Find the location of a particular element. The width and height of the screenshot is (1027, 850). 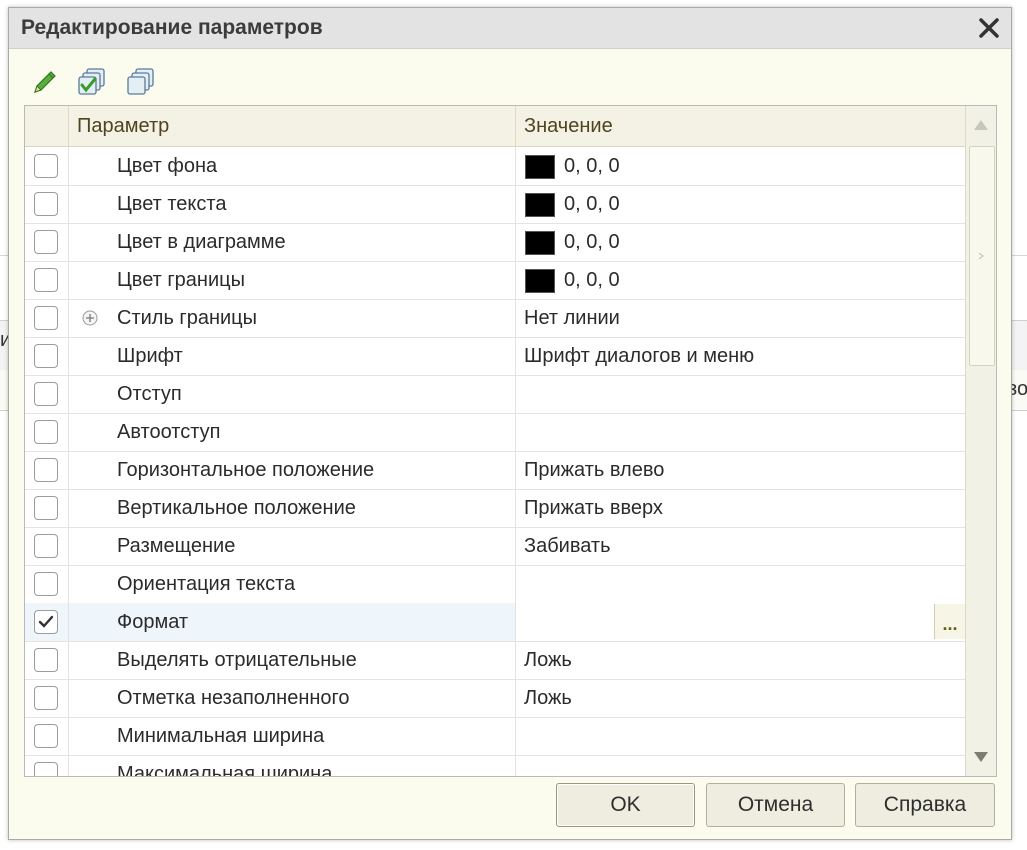

table-row: Ориентация текста is located at coordinates (495, 584).